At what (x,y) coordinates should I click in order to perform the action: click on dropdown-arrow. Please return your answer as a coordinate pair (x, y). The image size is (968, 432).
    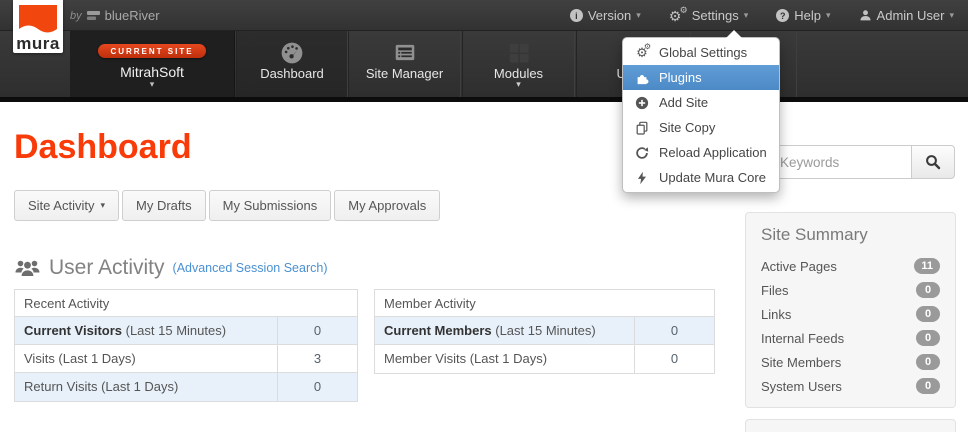
    Looking at the image, I should click on (734, 34).